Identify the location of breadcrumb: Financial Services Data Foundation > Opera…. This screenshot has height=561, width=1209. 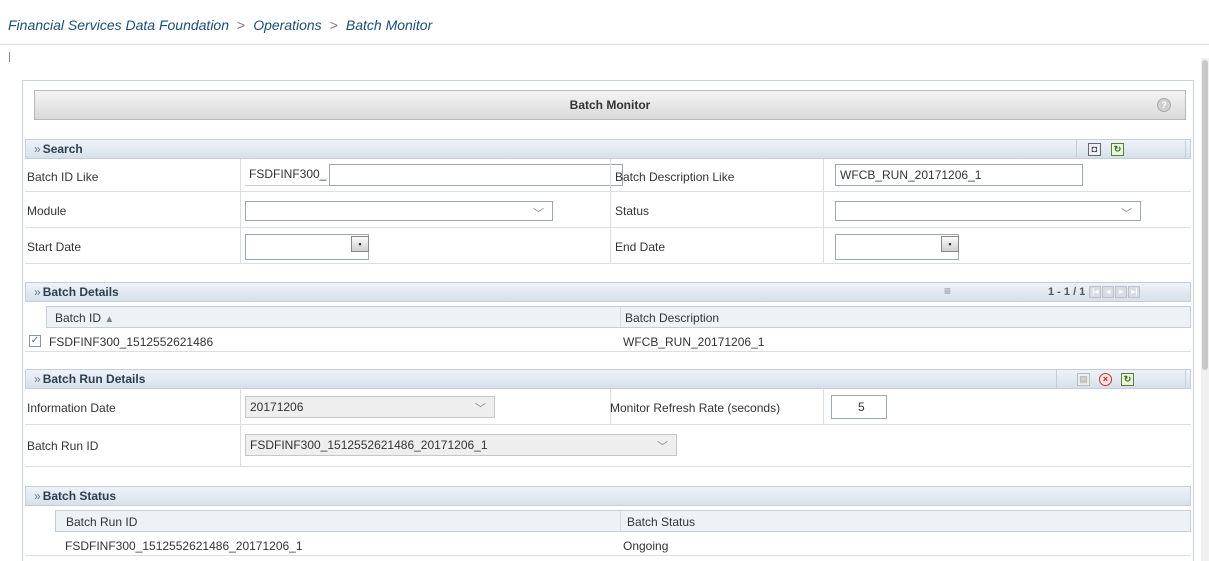
(604, 22).